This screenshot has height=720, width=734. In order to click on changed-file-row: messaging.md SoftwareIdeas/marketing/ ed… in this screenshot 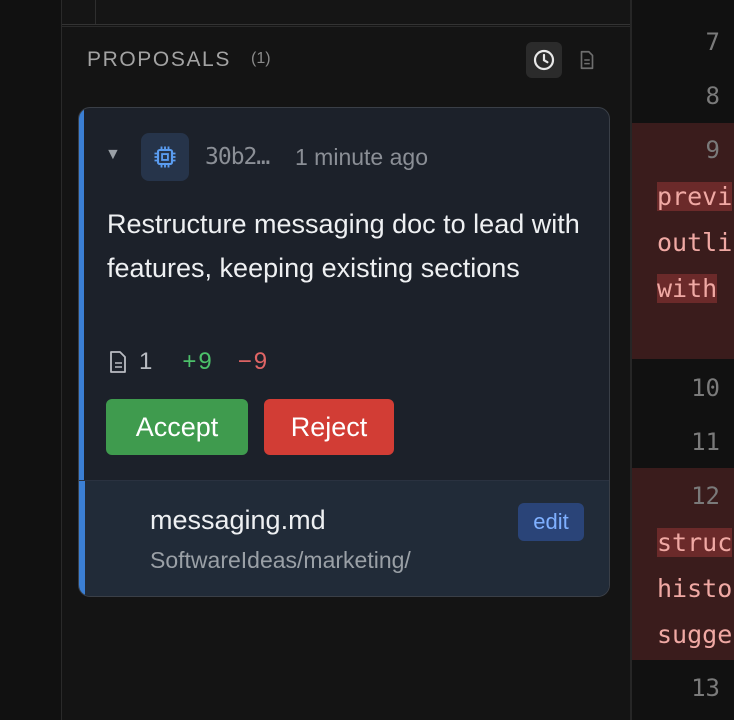, I will do `click(344, 538)`.